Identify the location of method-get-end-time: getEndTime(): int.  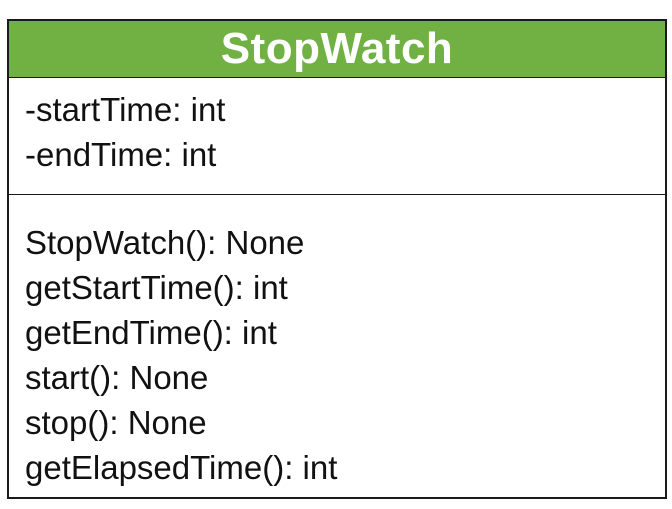
(151, 332).